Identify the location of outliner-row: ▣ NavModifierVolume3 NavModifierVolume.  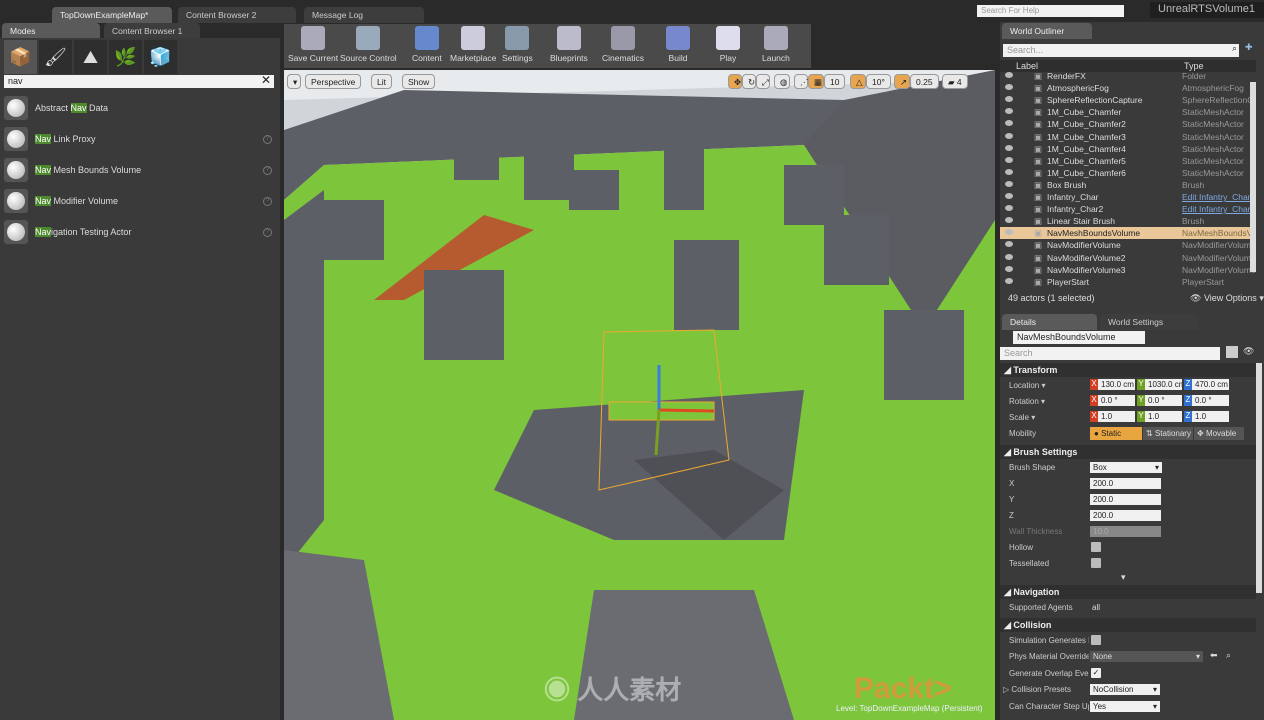
(1128, 270).